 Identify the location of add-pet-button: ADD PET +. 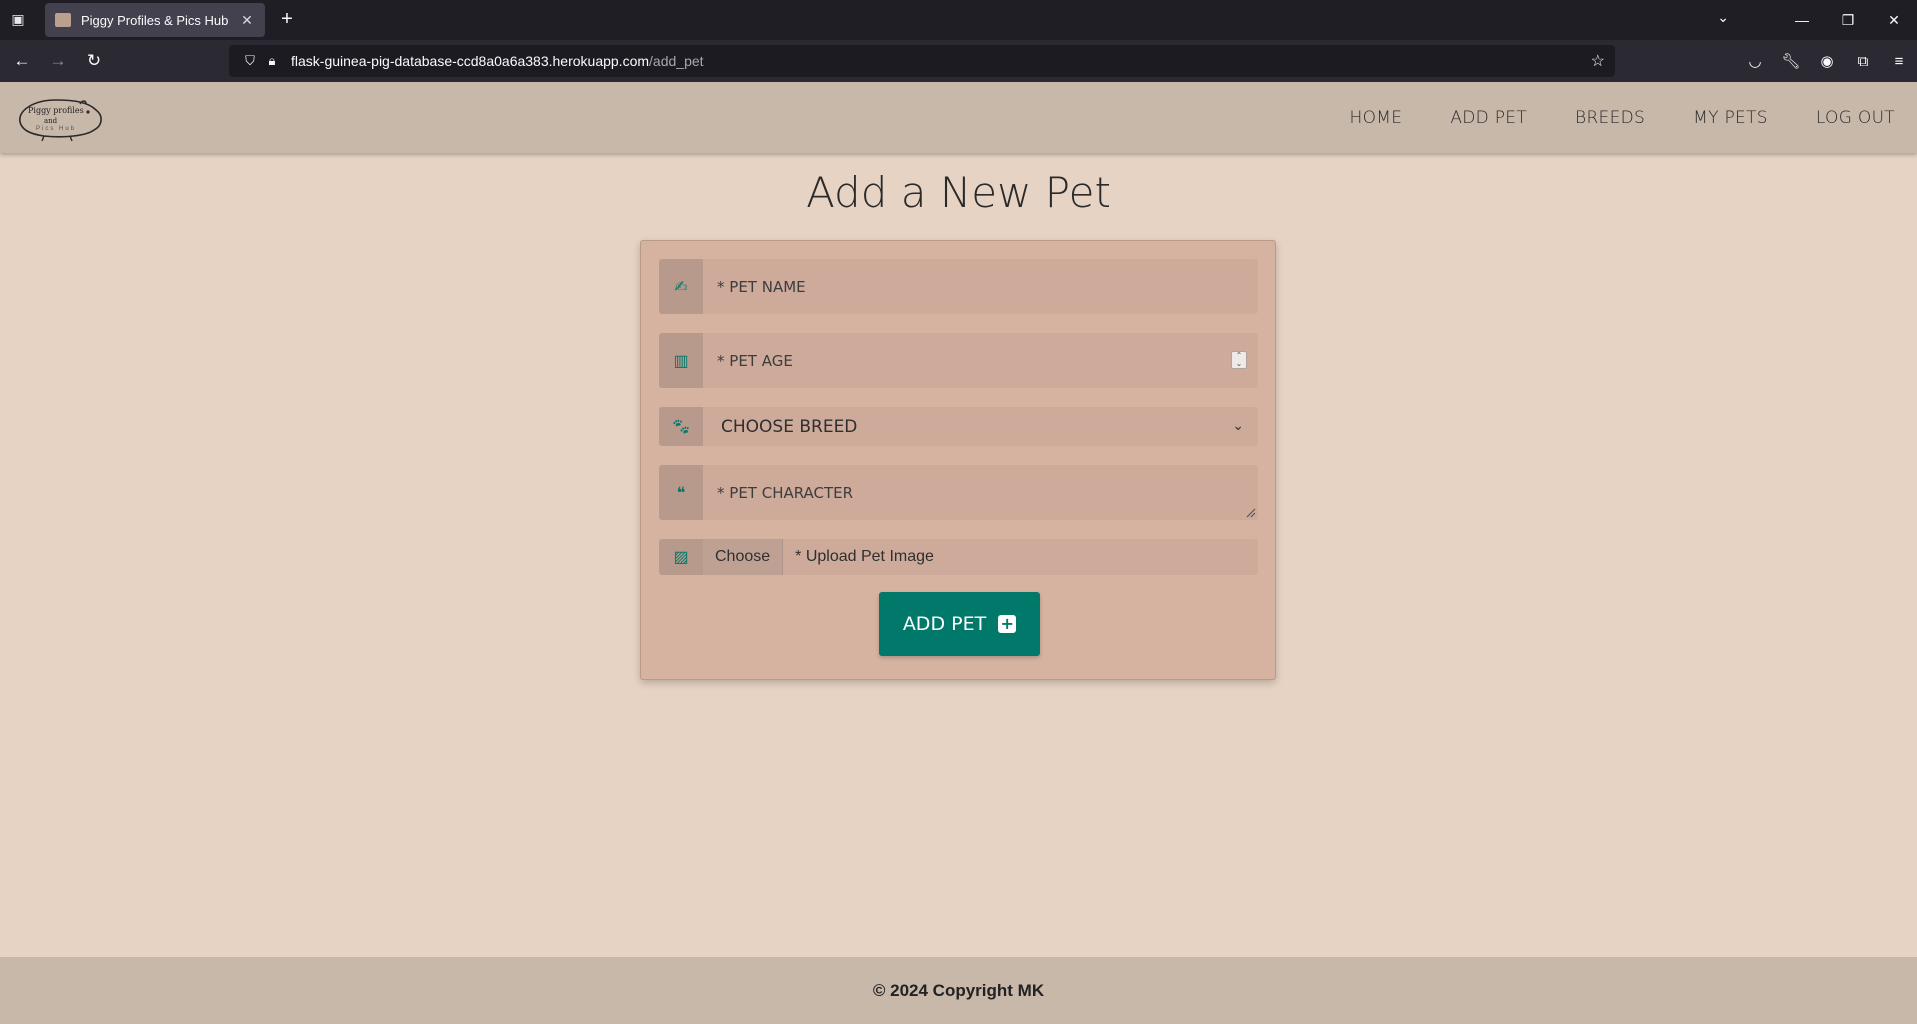
(959, 624).